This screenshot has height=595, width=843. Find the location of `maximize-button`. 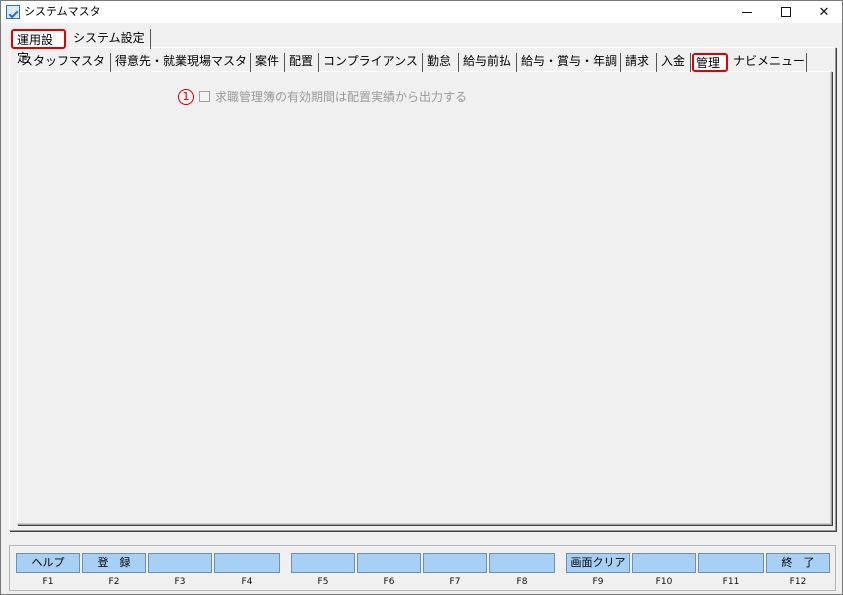

maximize-button is located at coordinates (786, 12).